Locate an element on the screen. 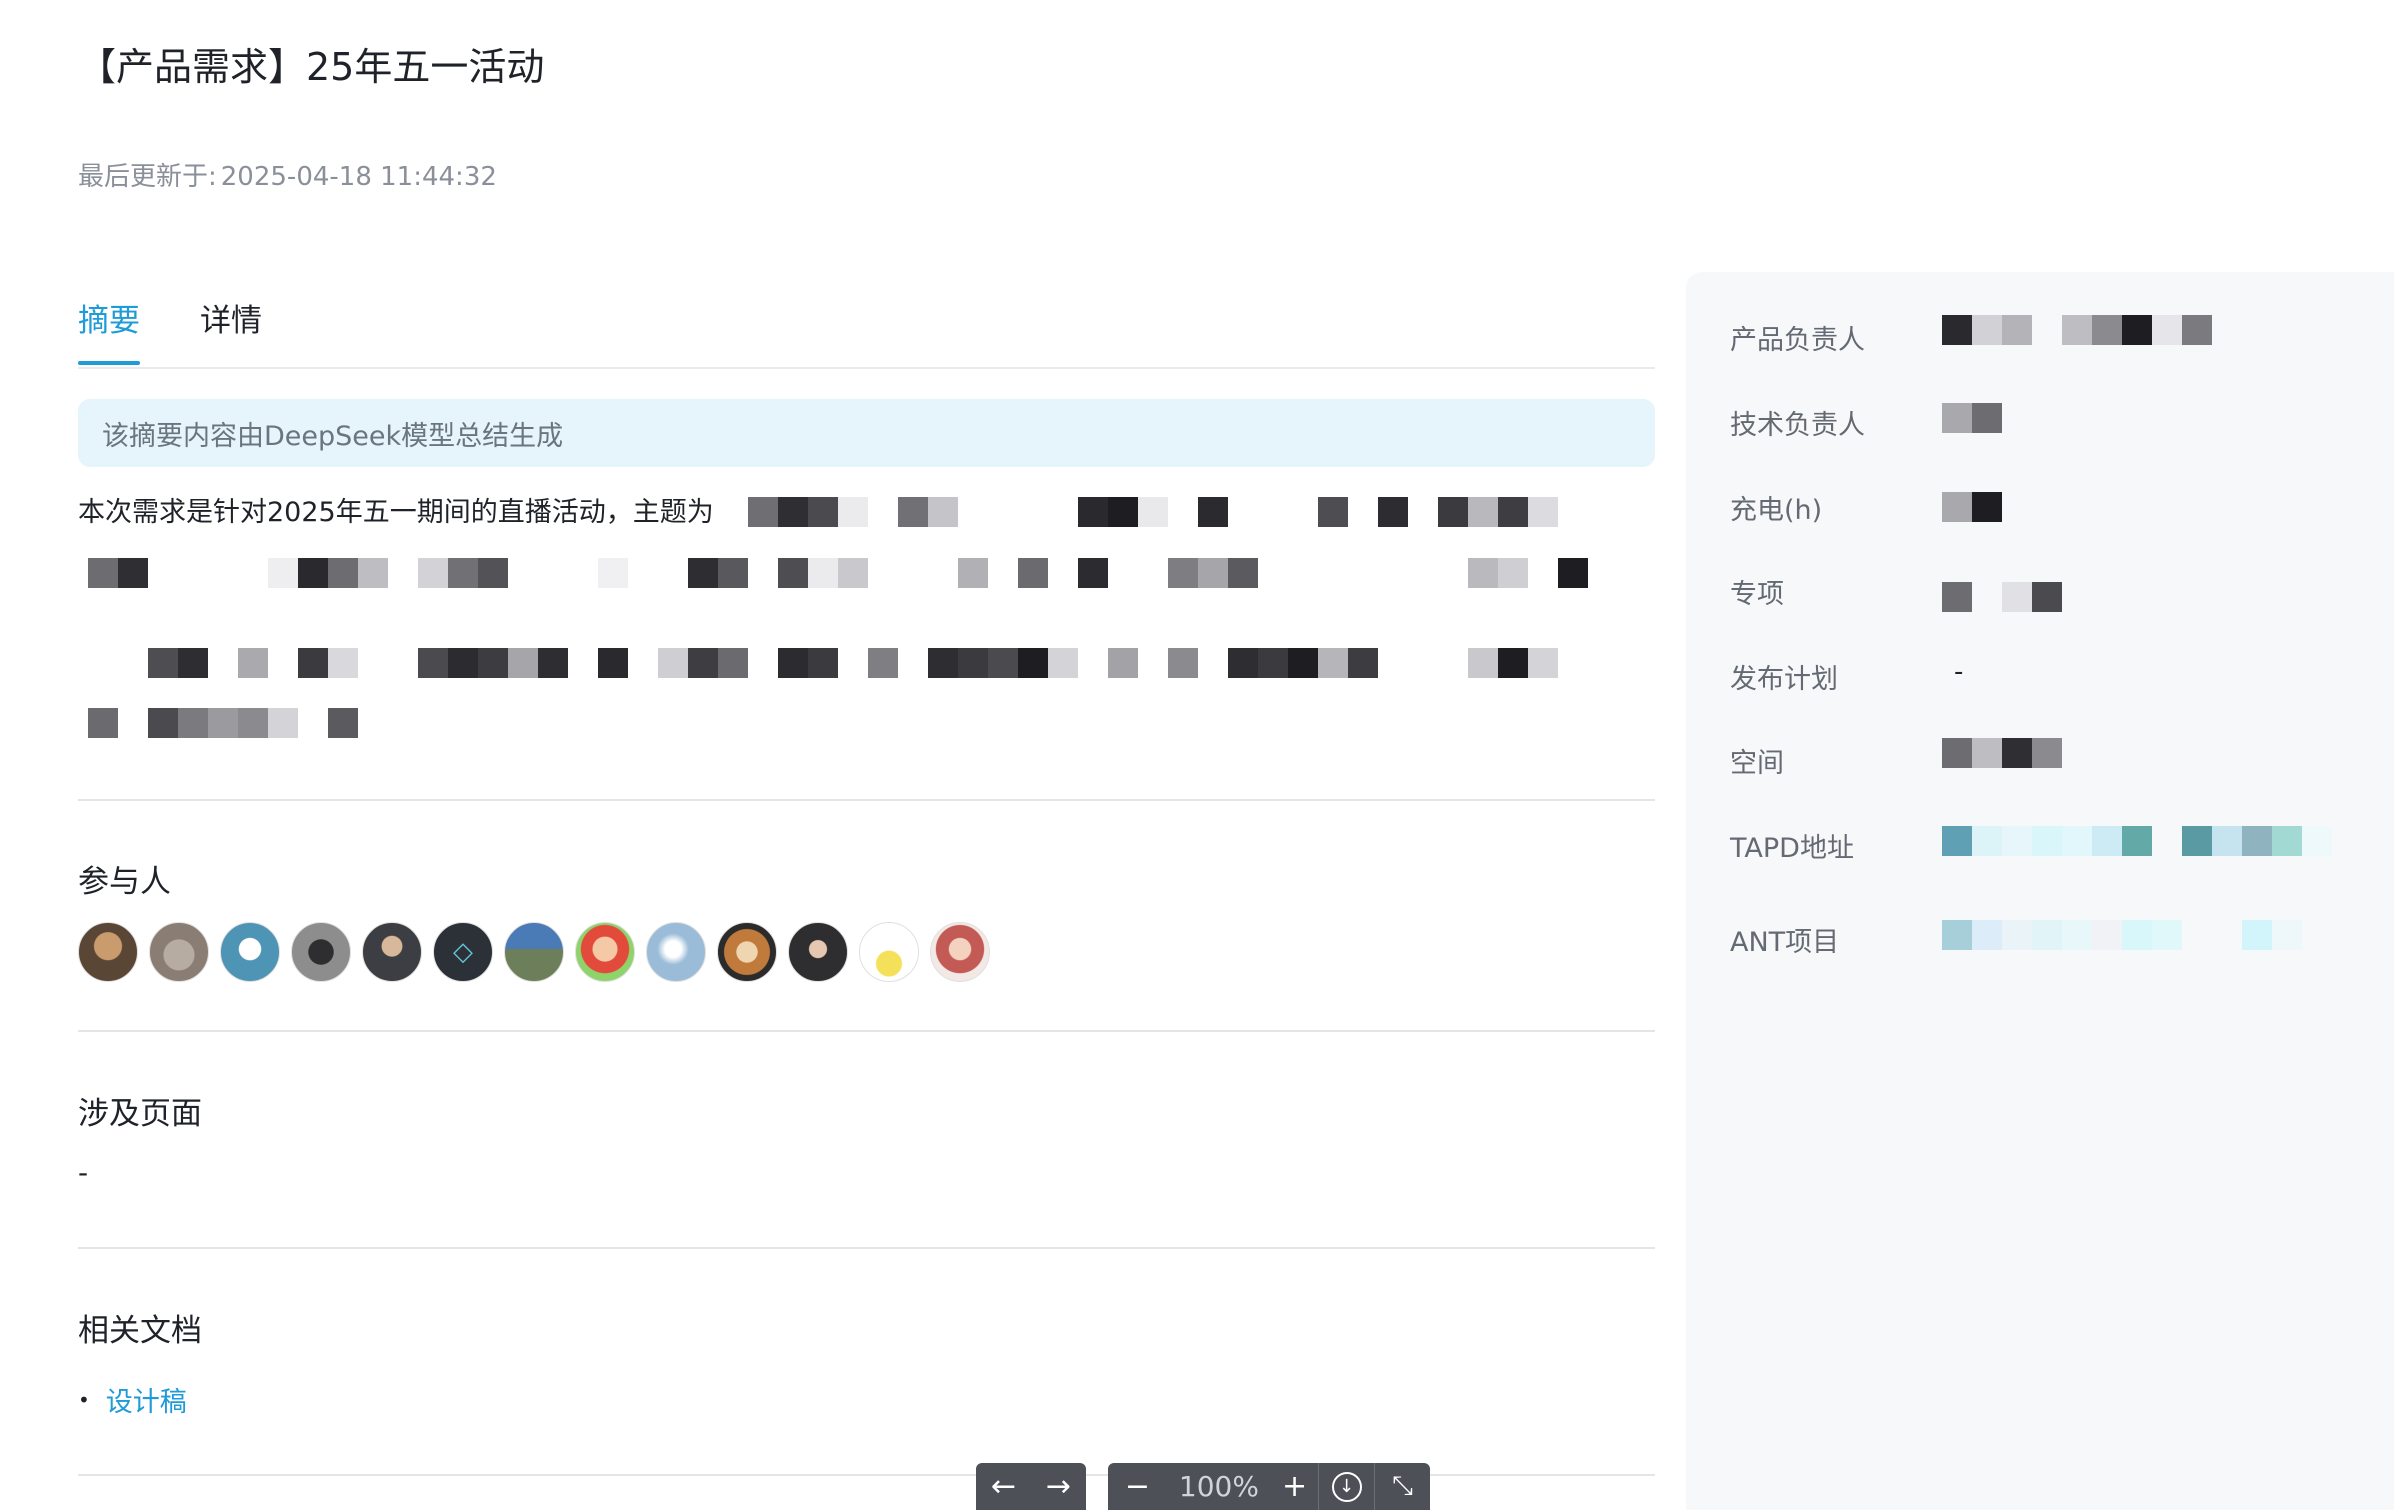  ai-summary-notice-text: 该摘要内容由DeepSeek模型总结生成 is located at coordinates (333, 436).